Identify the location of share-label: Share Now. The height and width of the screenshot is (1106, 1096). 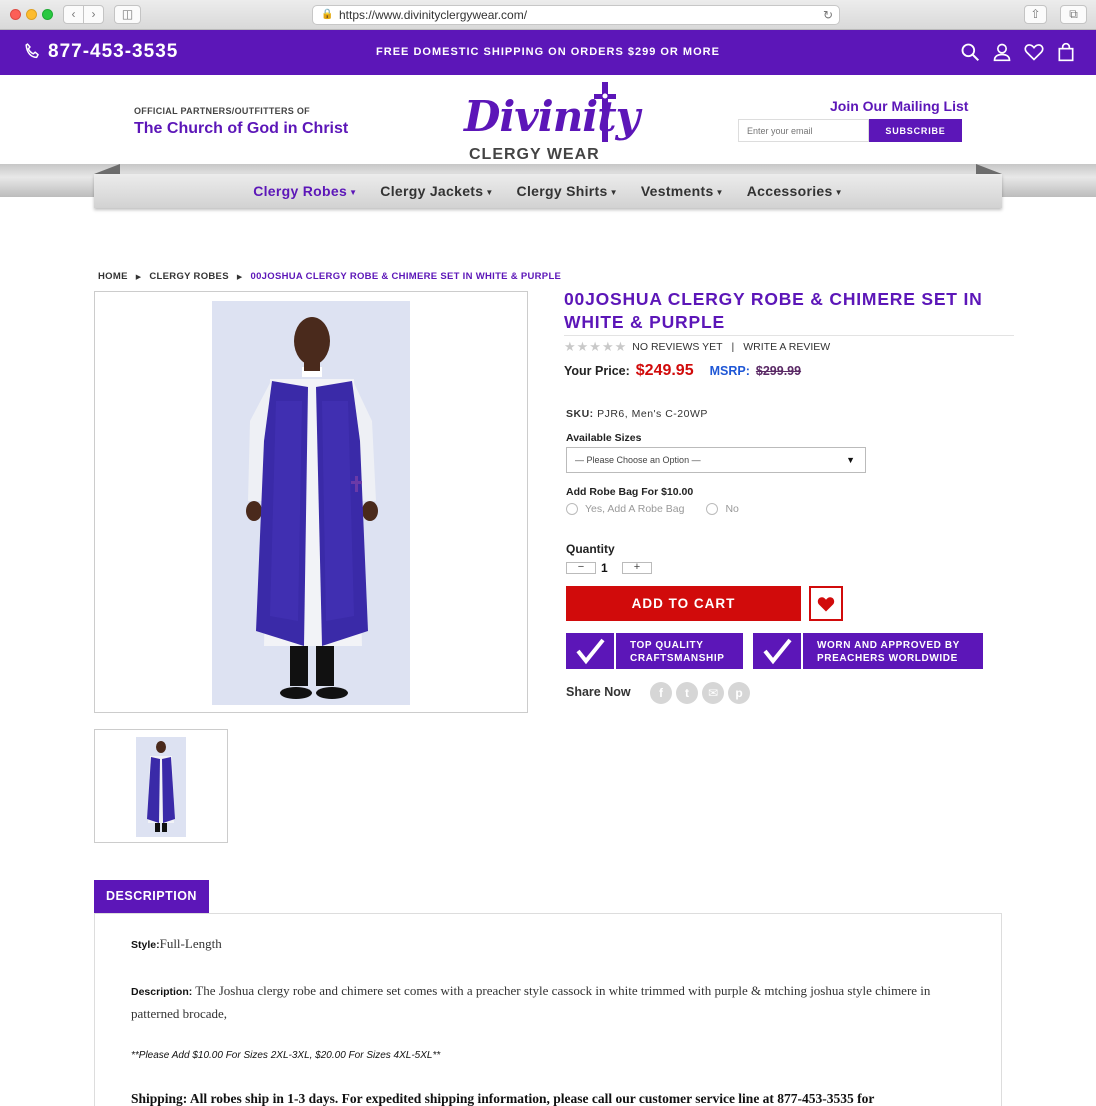
(598, 692).